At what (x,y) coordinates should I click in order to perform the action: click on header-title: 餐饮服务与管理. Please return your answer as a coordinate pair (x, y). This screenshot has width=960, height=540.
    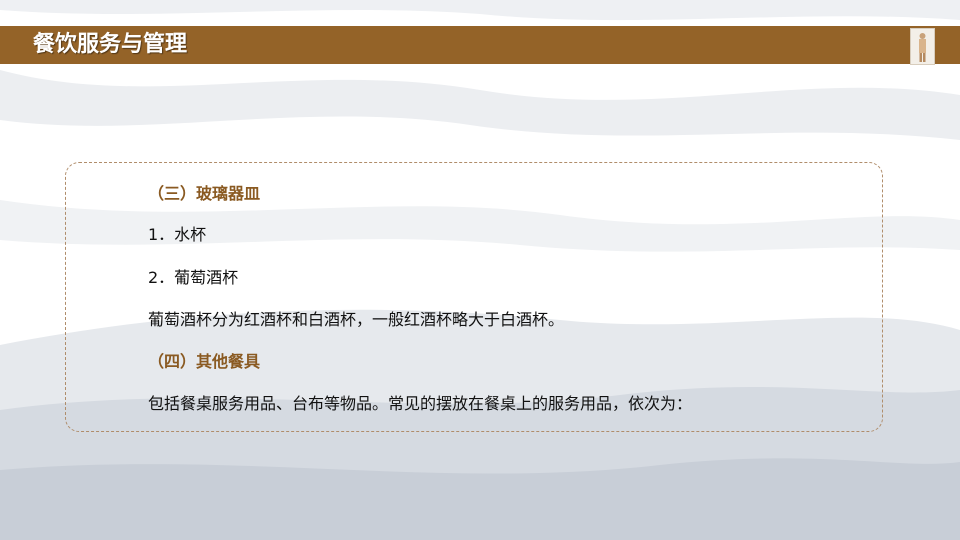
    Looking at the image, I should click on (110, 44).